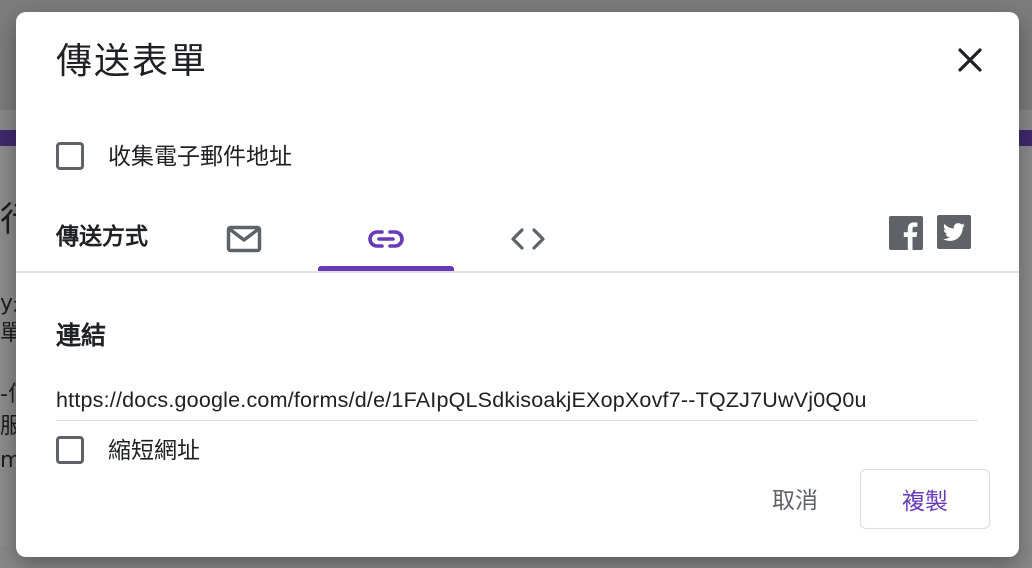 Image resolution: width=1032 pixels, height=568 pixels. I want to click on link-url-field, so click(517, 400).